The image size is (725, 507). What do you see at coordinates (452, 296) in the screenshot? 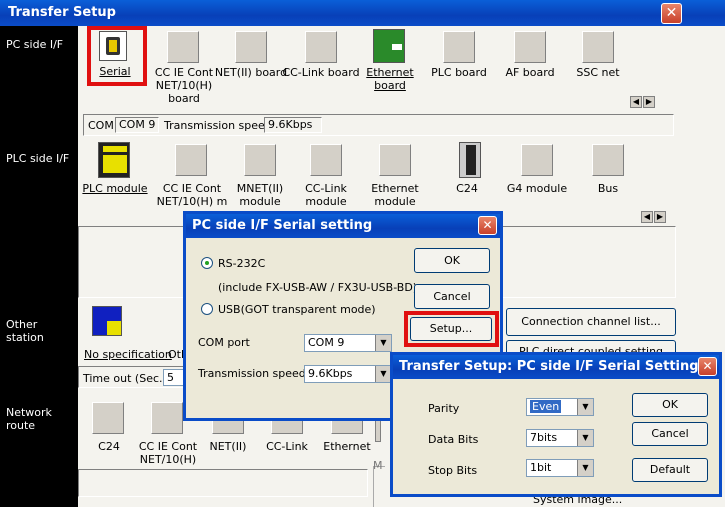
I see `serial-cancel-button: Cancel` at bounding box center [452, 296].